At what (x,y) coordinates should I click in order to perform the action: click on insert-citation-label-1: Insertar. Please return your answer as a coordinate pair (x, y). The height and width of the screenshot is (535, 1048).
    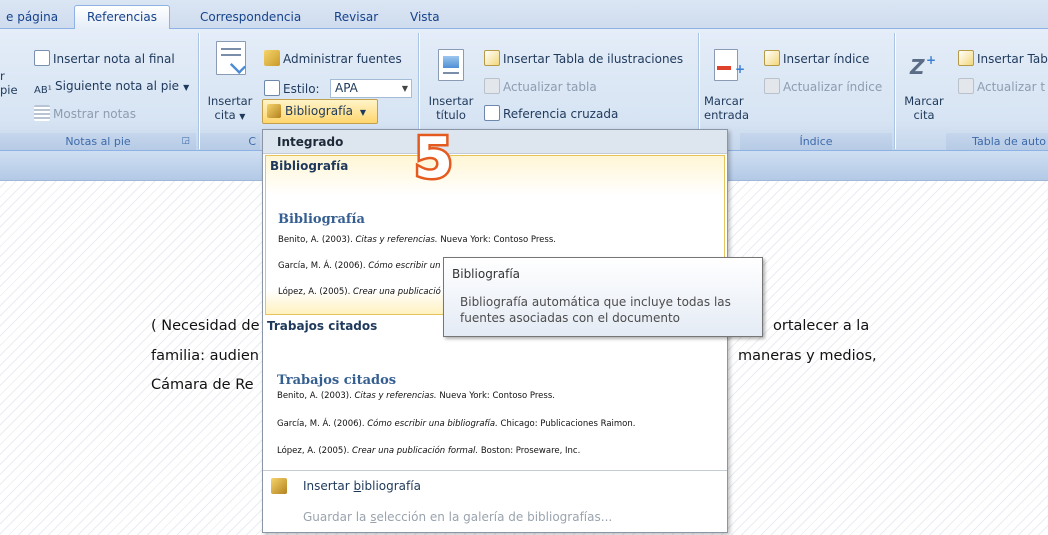
    Looking at the image, I should click on (230, 101).